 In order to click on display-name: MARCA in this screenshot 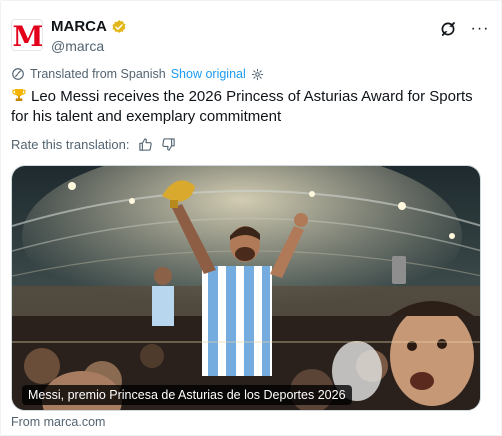, I will do `click(79, 26)`.